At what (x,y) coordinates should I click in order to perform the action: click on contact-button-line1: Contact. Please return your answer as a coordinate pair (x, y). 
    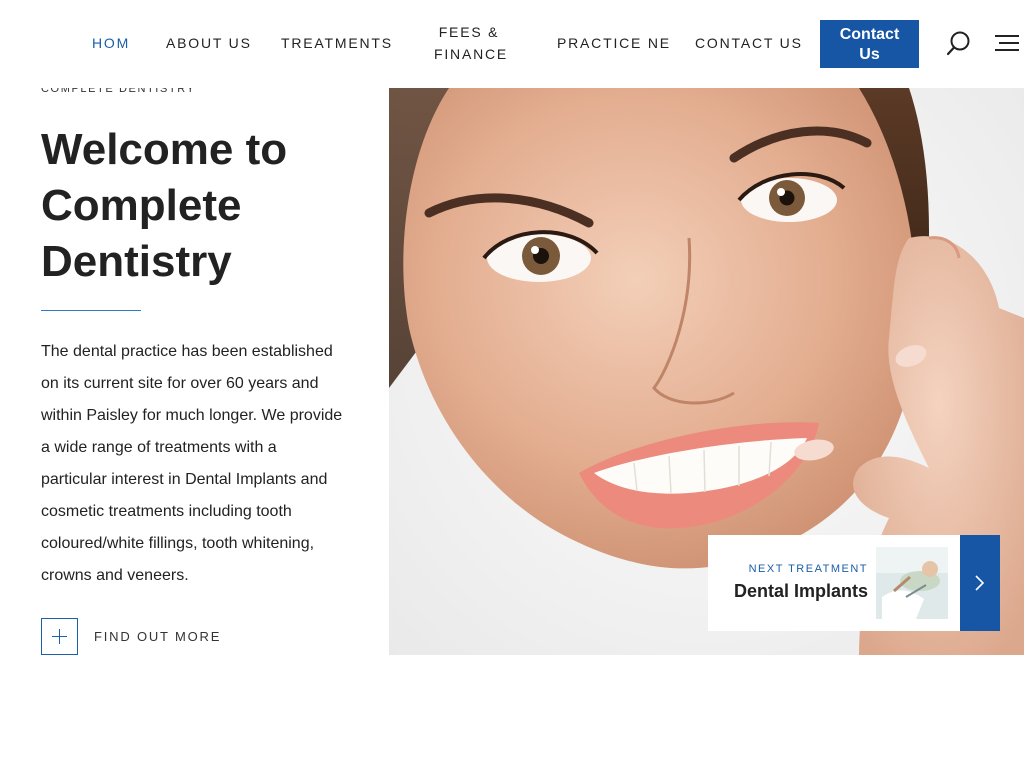
    Looking at the image, I should click on (869, 34).